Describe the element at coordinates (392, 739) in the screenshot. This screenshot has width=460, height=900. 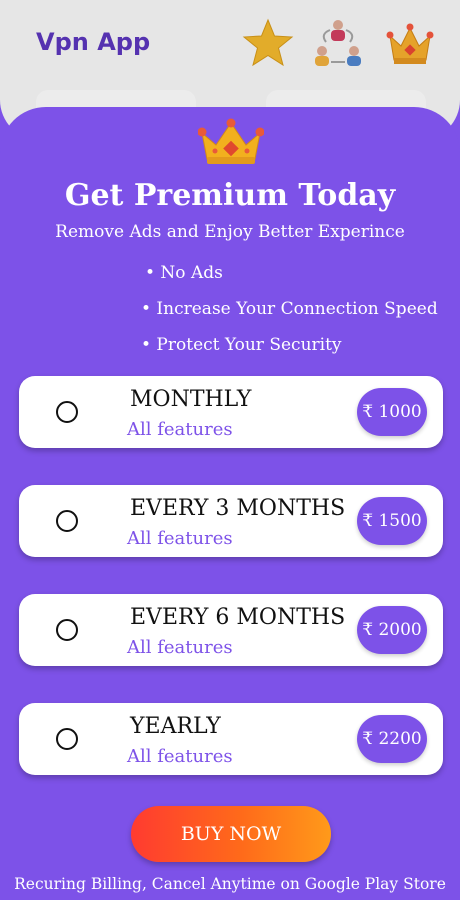
I see `plan-price-badge: ₹ 2200` at that location.